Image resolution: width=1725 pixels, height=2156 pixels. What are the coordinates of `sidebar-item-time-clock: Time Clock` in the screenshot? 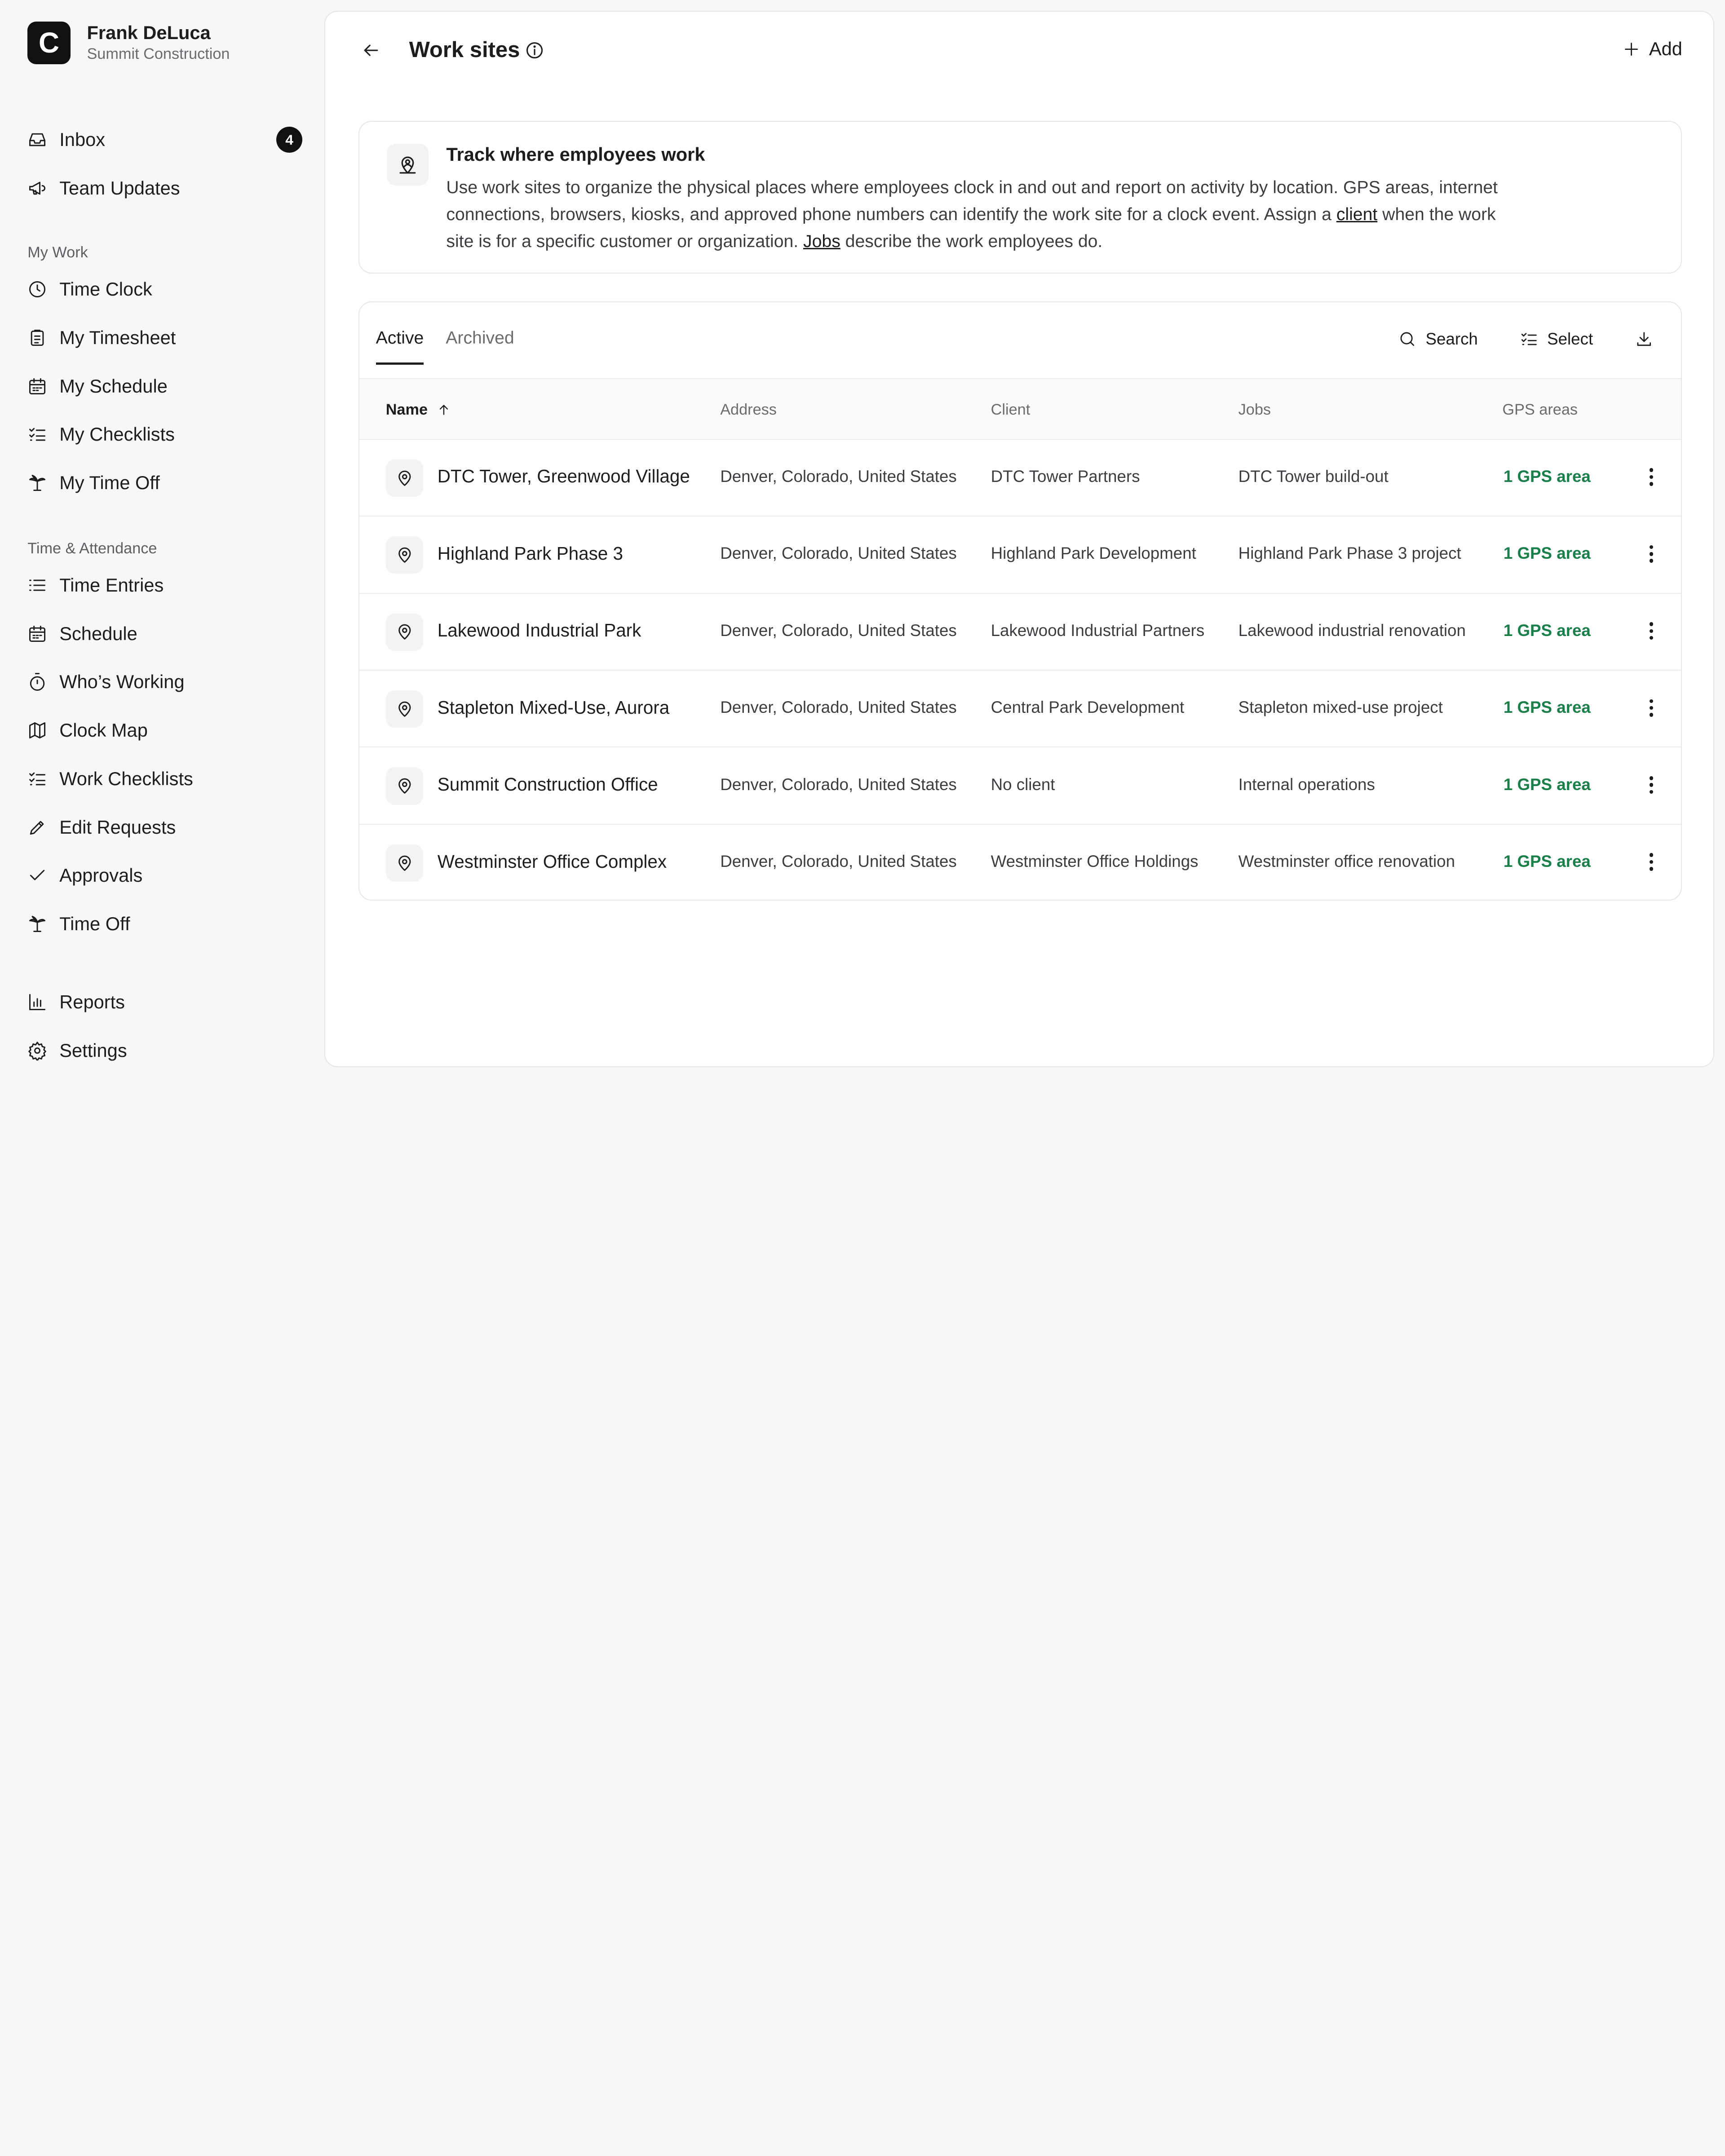 It's located at (164, 290).